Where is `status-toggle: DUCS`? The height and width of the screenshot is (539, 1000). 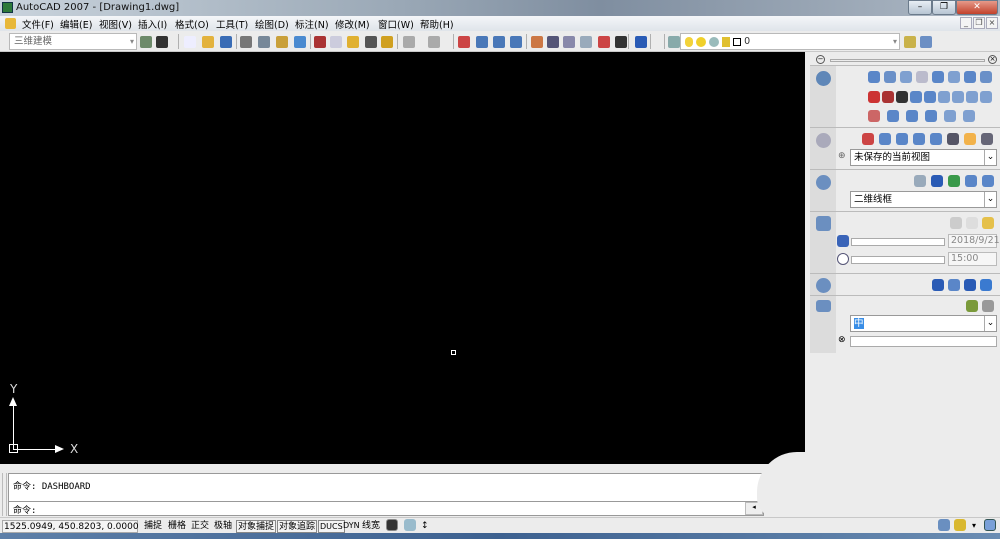 status-toggle: DUCS is located at coordinates (331, 526).